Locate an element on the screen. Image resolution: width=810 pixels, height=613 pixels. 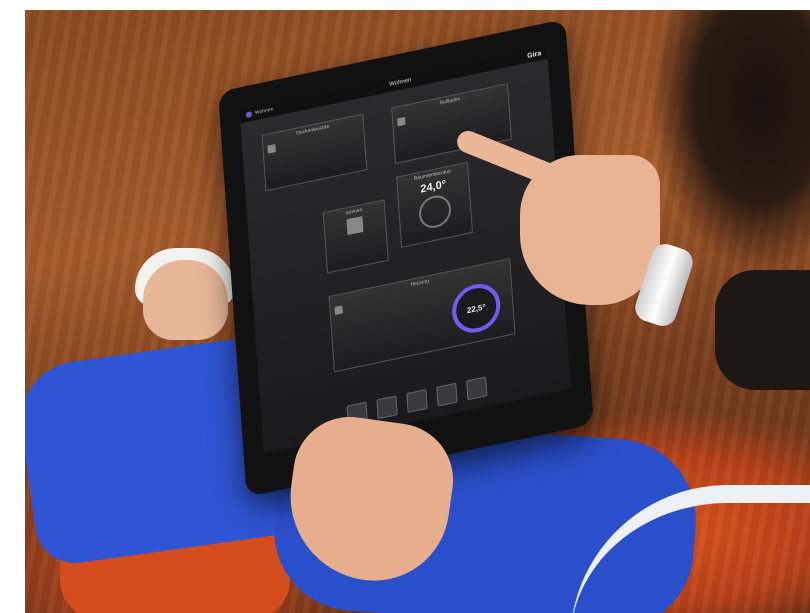
breadcrumb-label: Wohnen is located at coordinates (264, 111).